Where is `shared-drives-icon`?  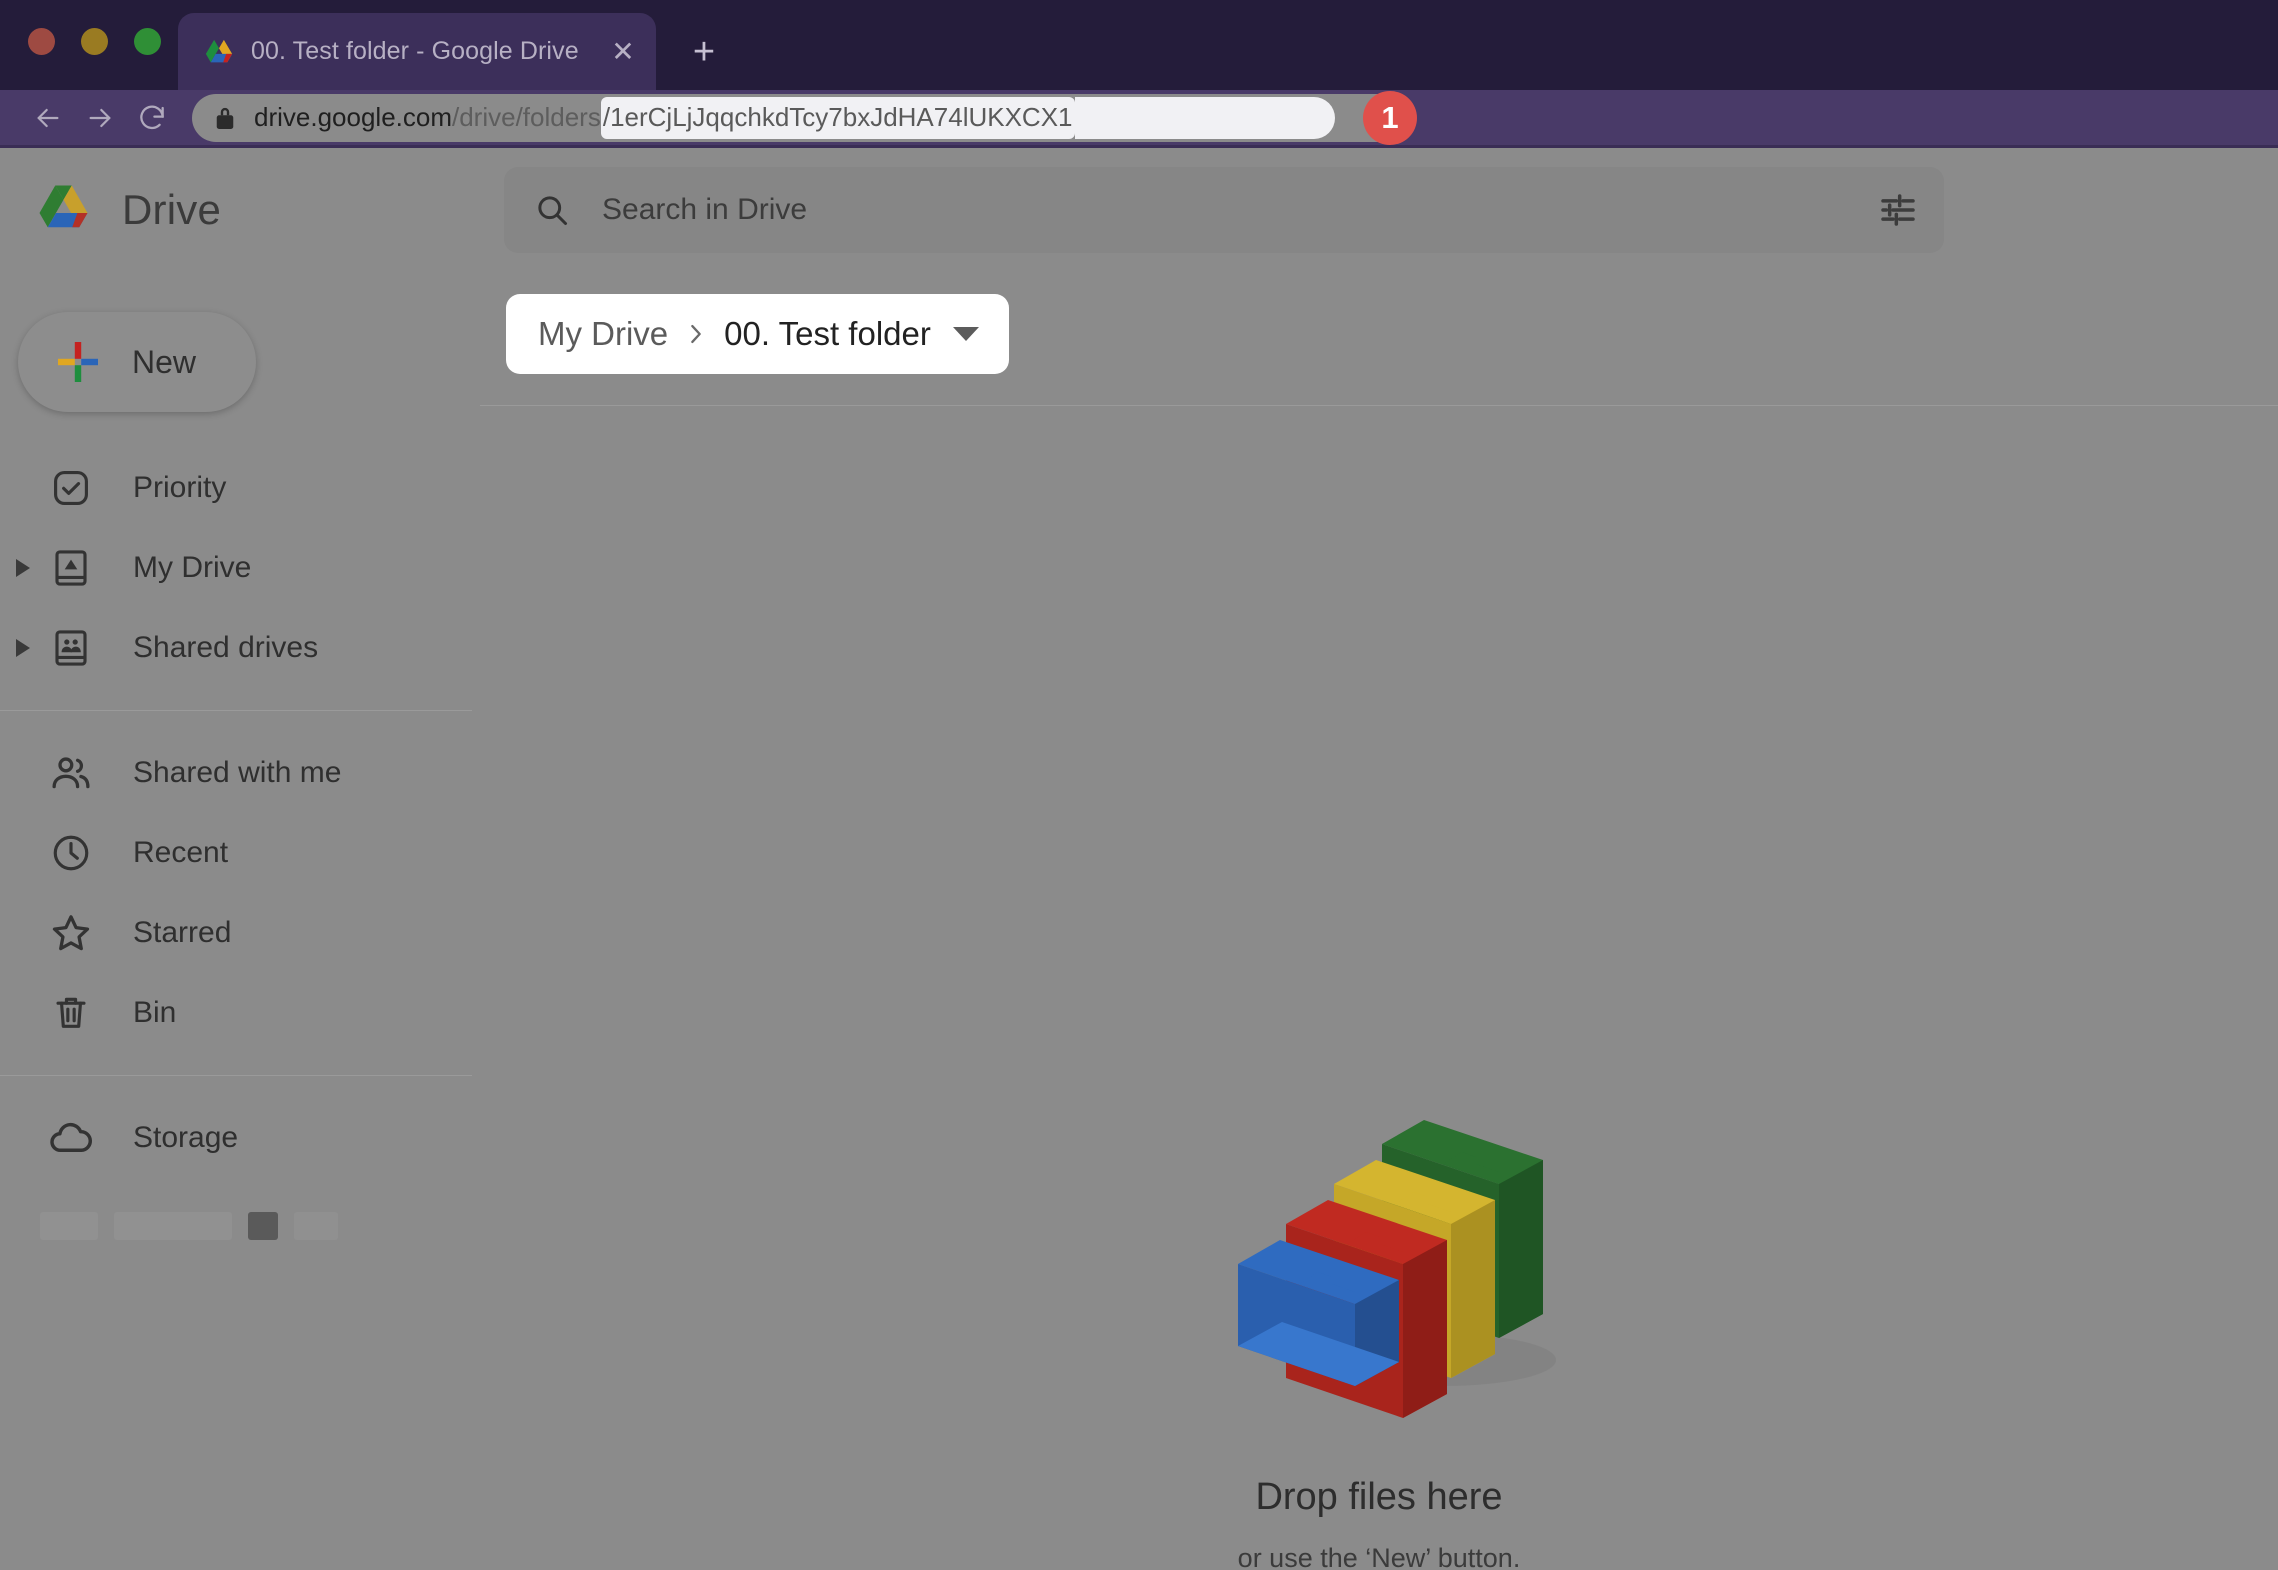 shared-drives-icon is located at coordinates (71, 648).